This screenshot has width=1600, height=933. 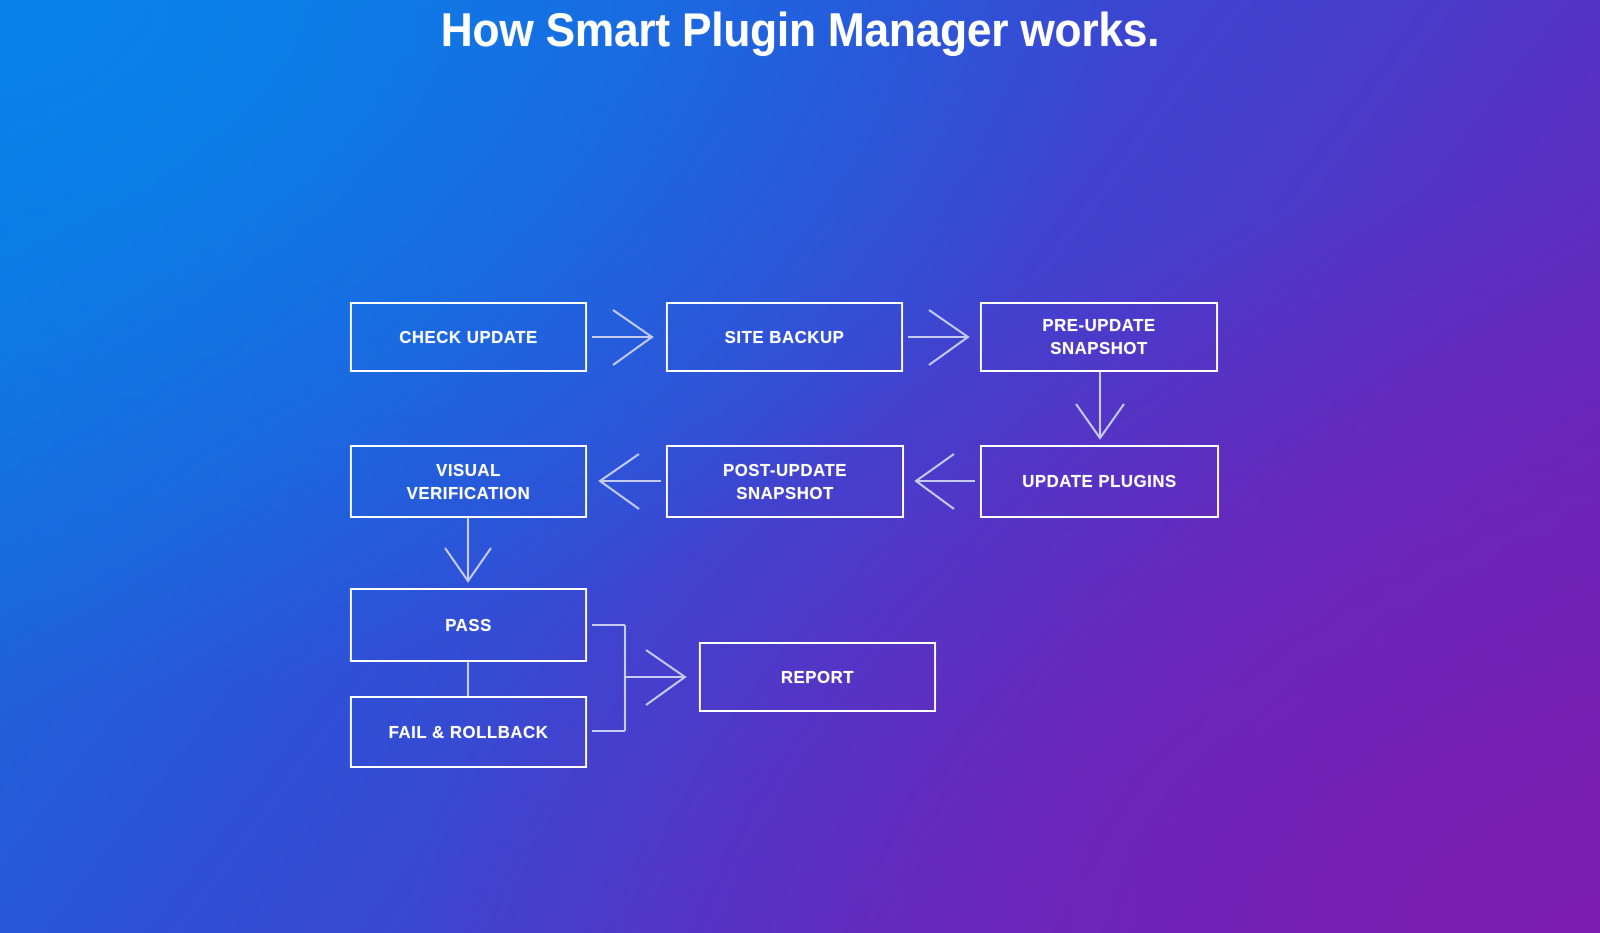 I want to click on arrow-post-update-snapshot-to-visual-verification, so click(x=629, y=481).